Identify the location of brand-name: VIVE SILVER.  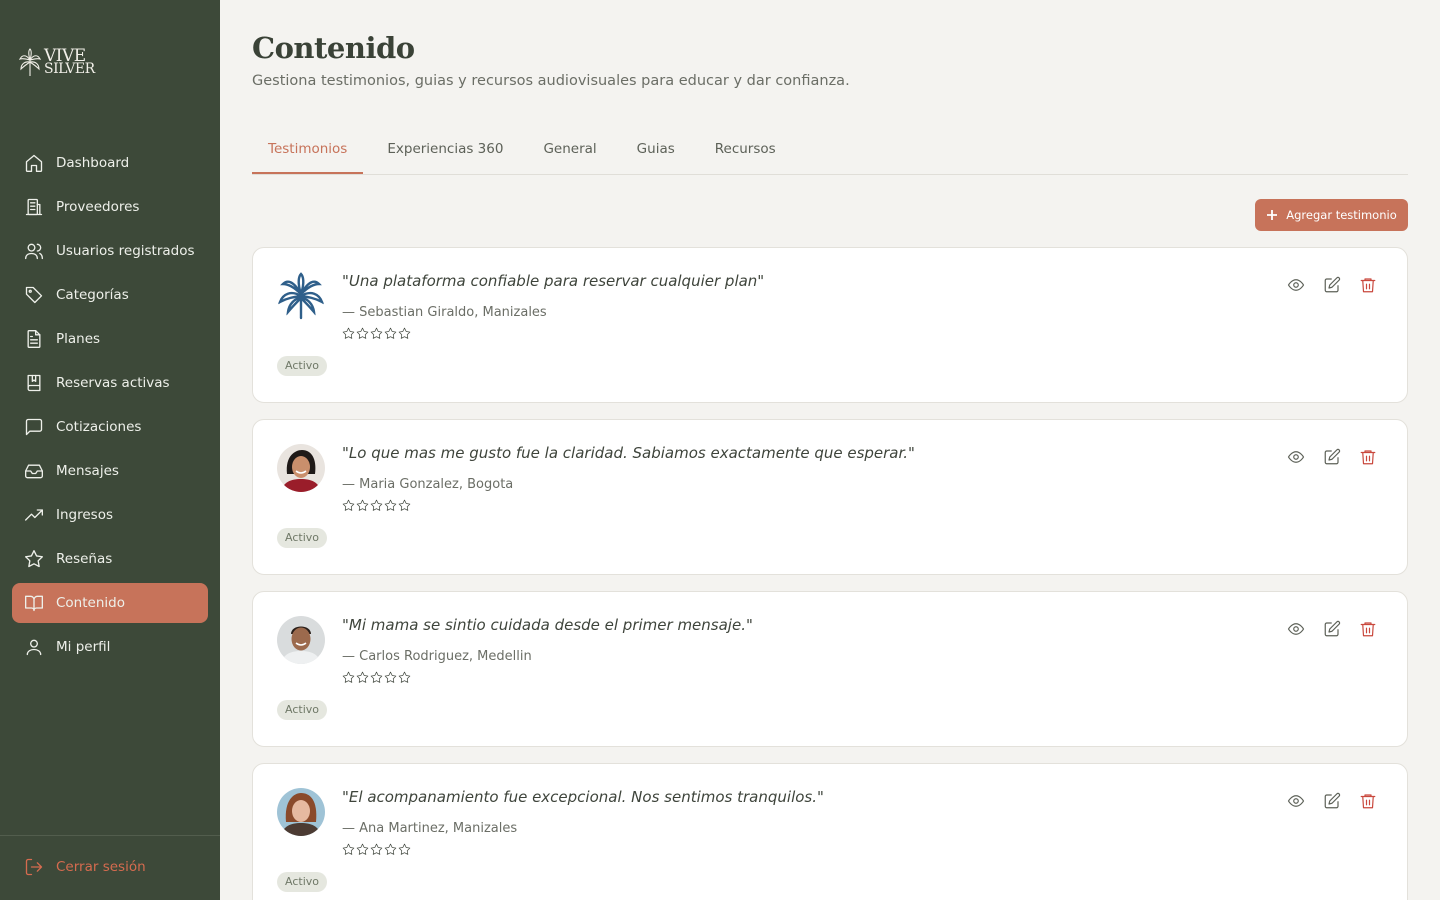
(69, 62).